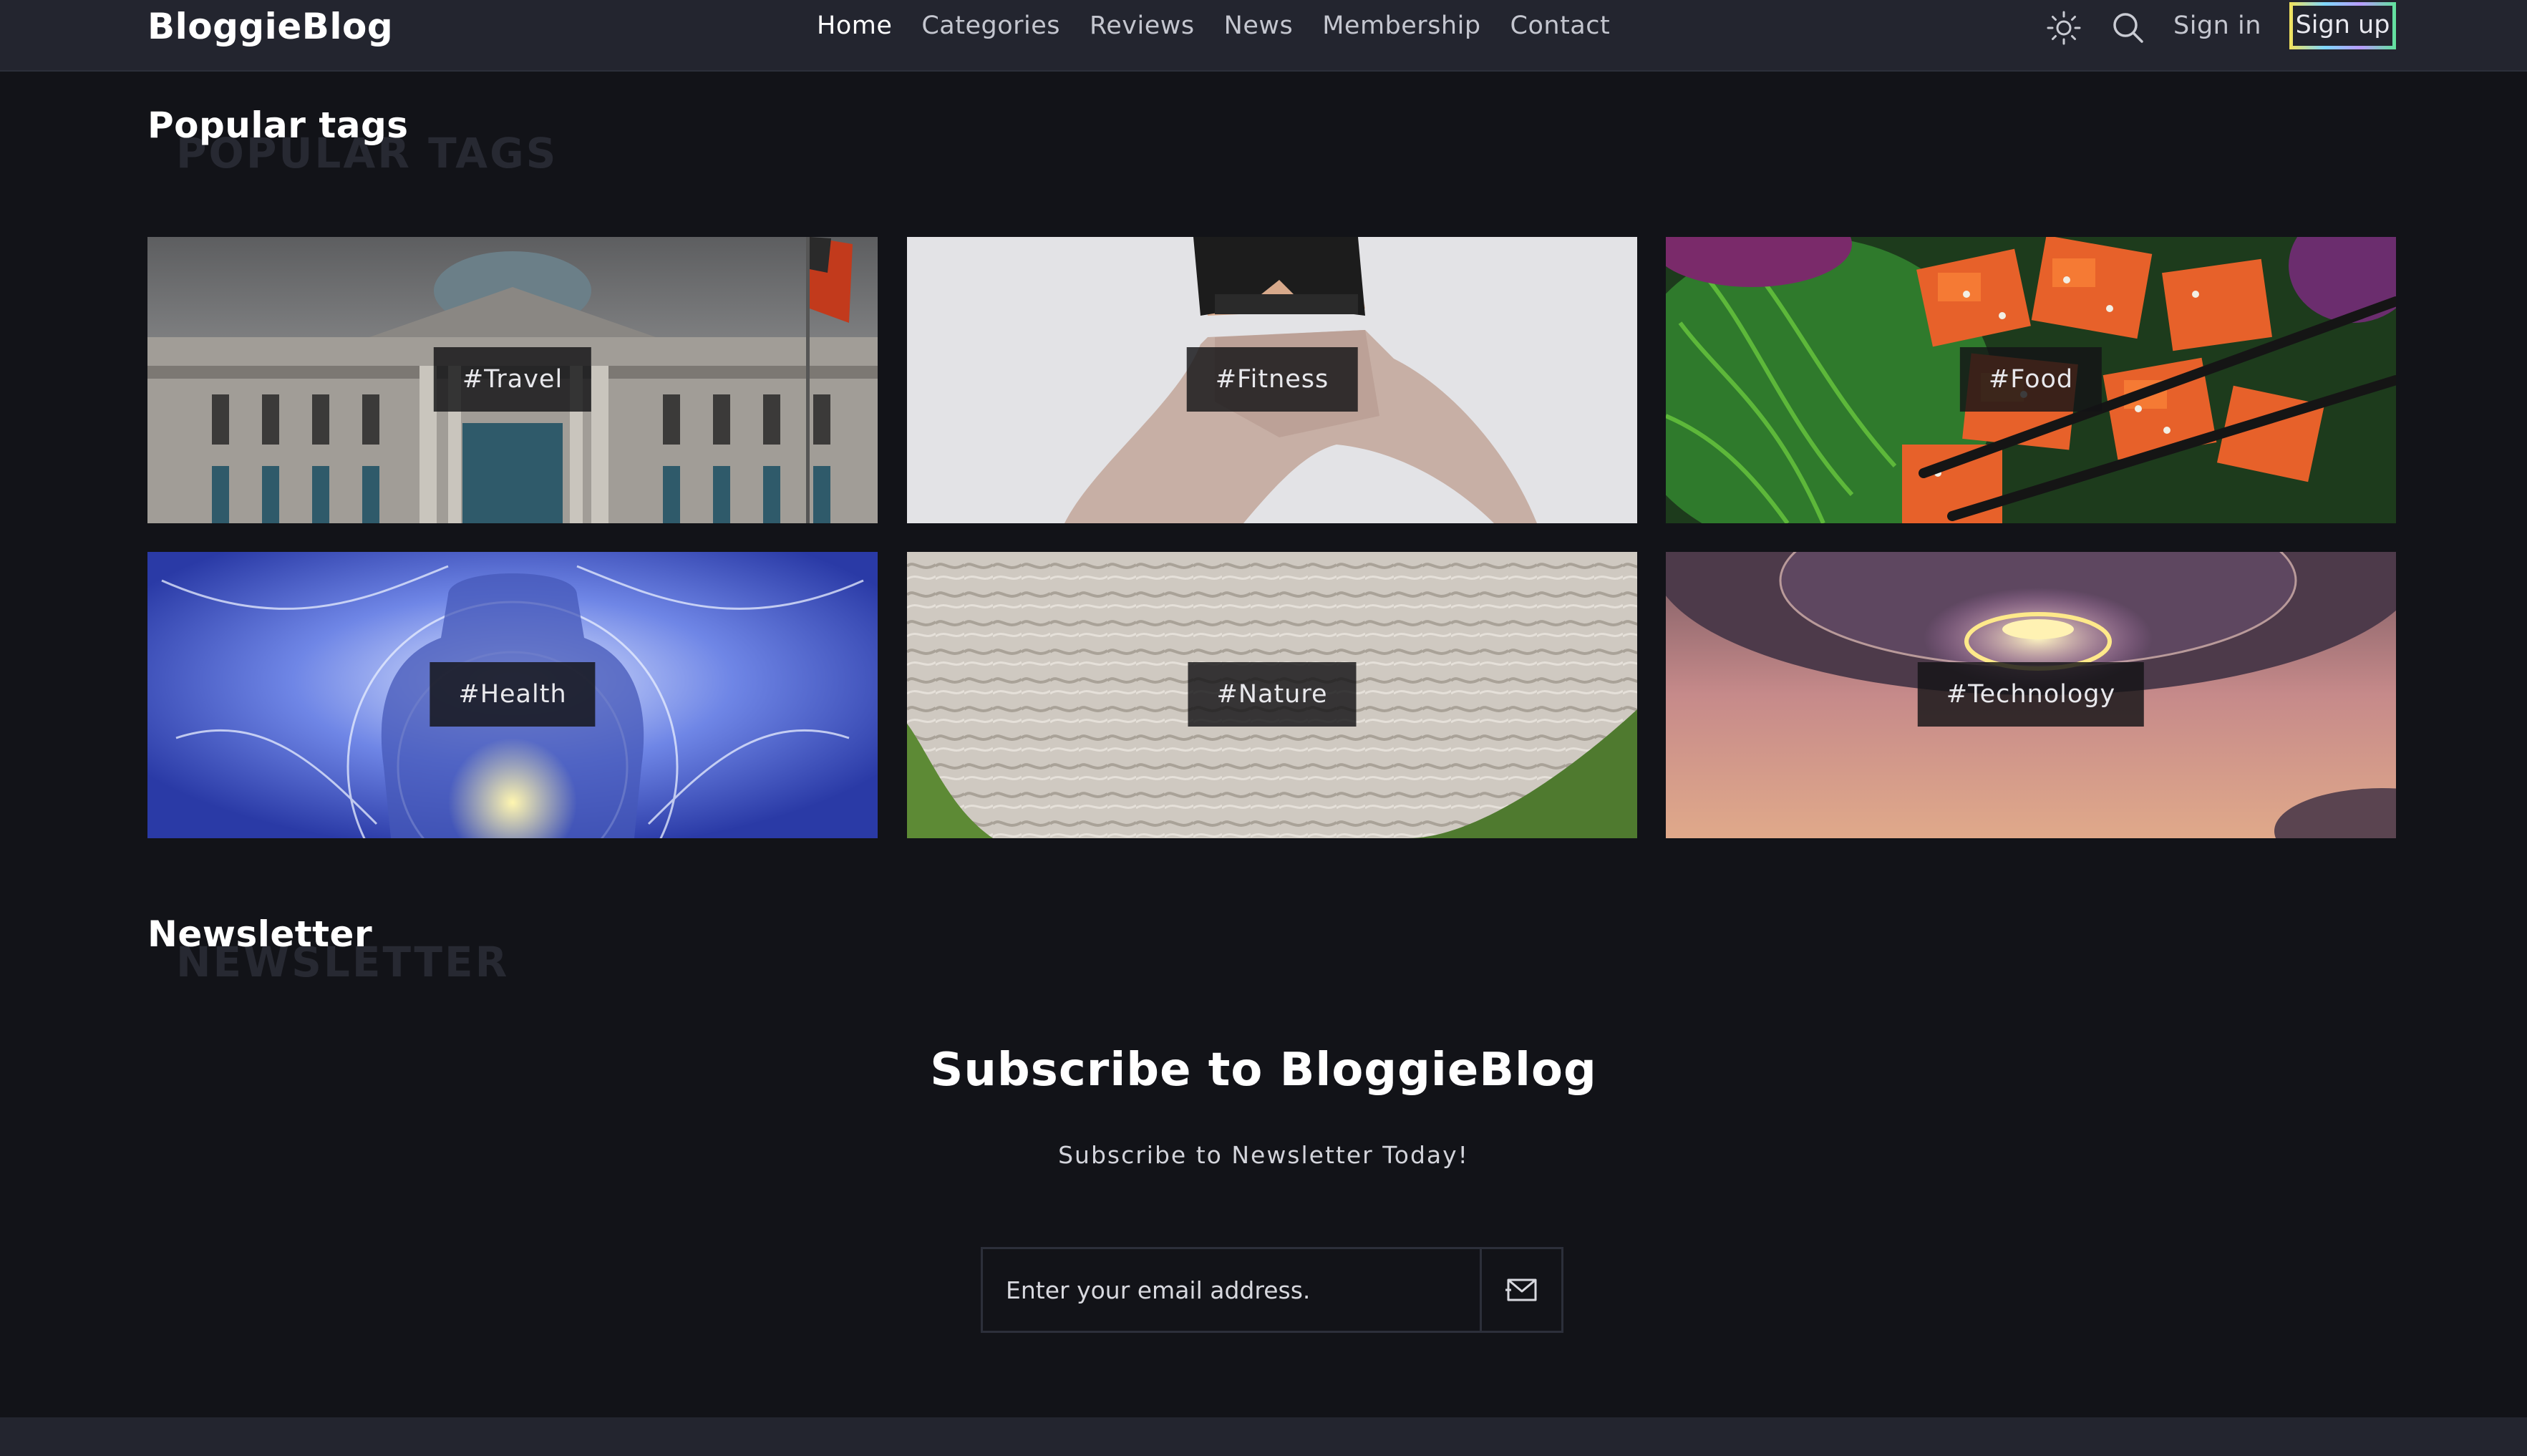 The image size is (2527, 1456). What do you see at coordinates (1143, 26) in the screenshot?
I see `nav-item-reviews: Reviews` at bounding box center [1143, 26].